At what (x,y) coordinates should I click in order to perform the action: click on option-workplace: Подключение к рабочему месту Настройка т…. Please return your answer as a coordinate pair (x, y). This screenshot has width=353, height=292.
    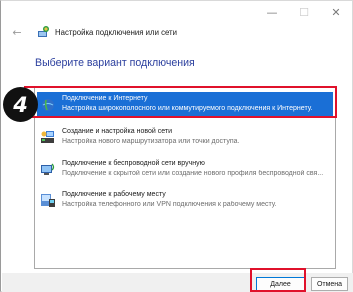
    Looking at the image, I should click on (185, 200).